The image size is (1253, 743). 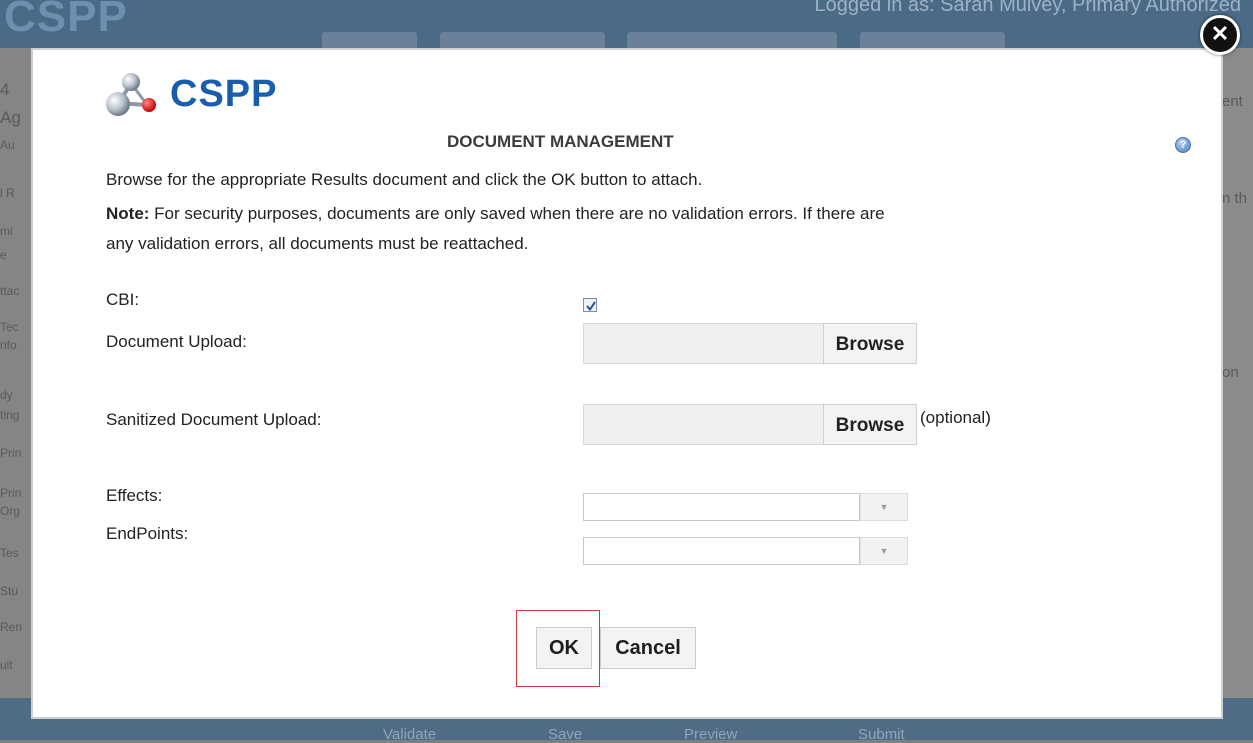 I want to click on logo-text: CSPP, so click(x=224, y=94).